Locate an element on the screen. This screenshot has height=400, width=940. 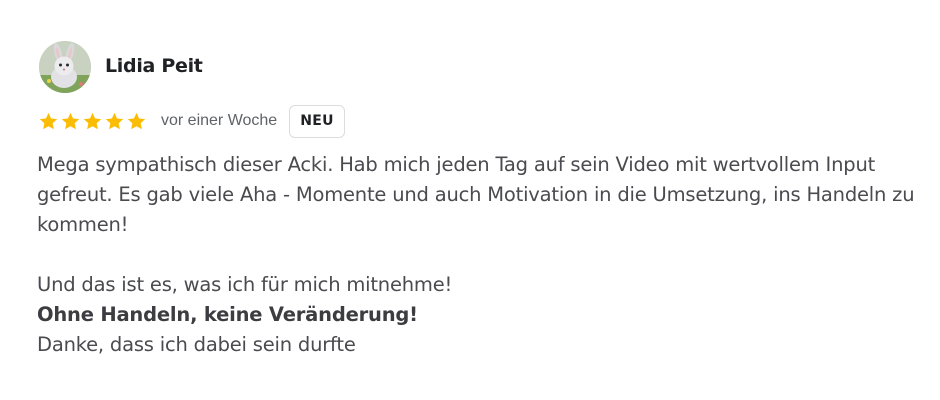
review-date: vor einer Woche is located at coordinates (219, 120).